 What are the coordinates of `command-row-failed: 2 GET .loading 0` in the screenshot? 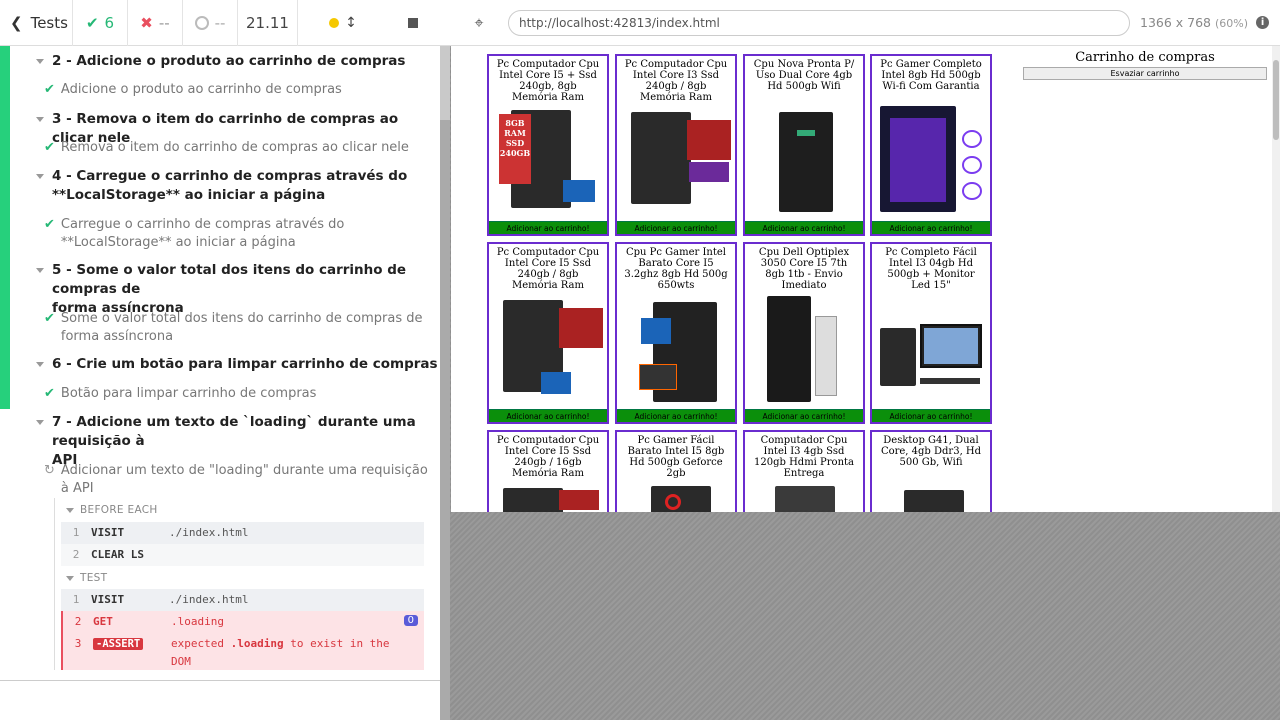 It's located at (242, 622).